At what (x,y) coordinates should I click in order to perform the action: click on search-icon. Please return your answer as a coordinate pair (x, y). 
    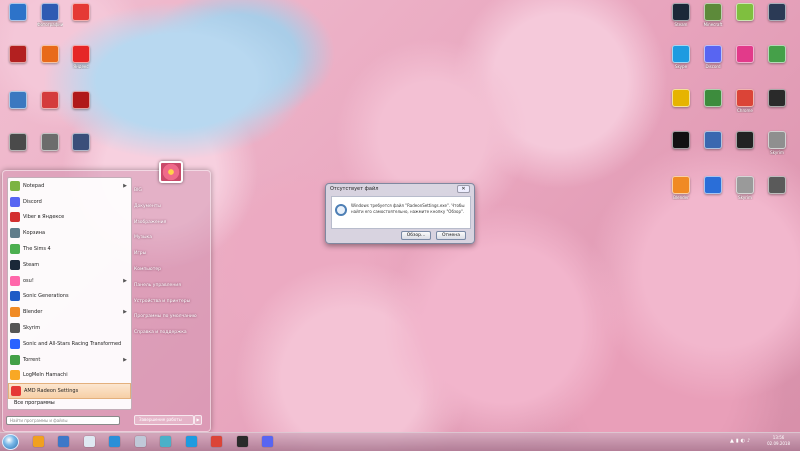
    Looking at the image, I should click on (341, 210).